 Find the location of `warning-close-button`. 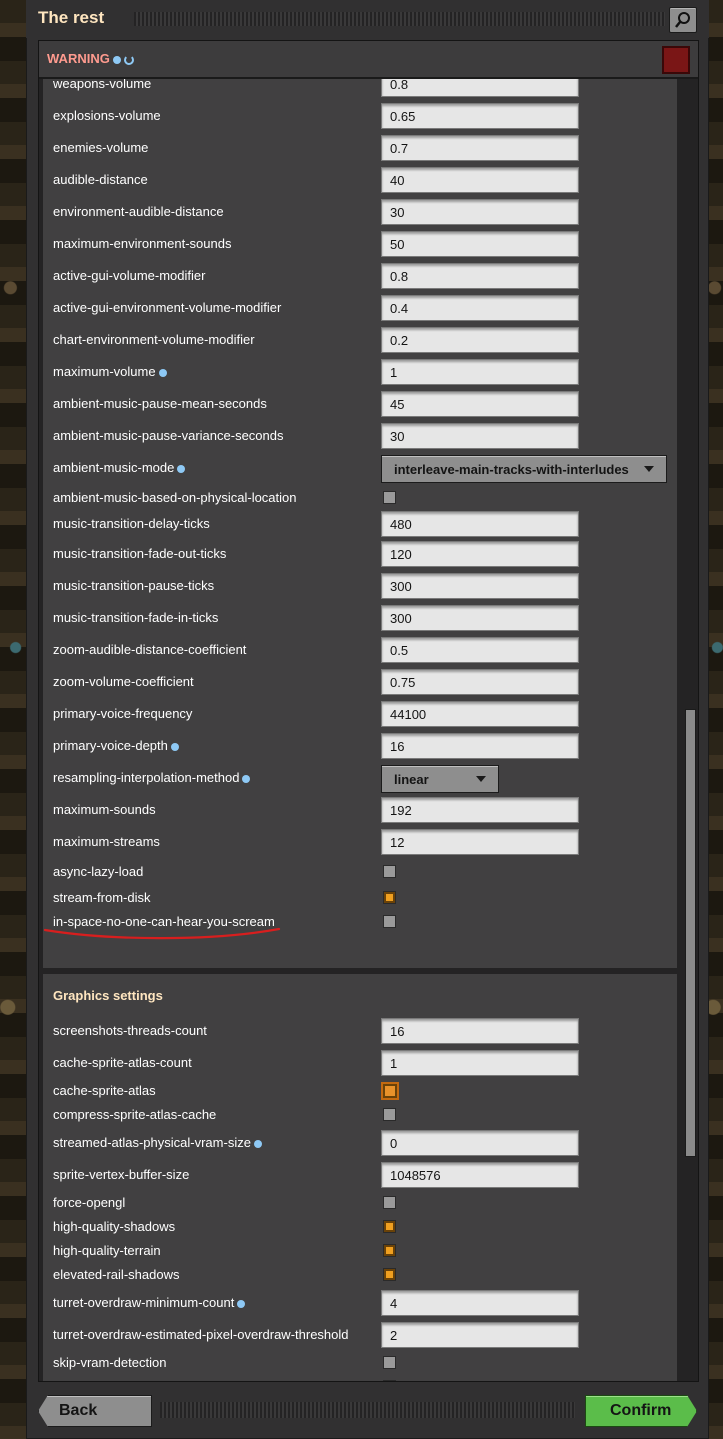

warning-close-button is located at coordinates (676, 60).